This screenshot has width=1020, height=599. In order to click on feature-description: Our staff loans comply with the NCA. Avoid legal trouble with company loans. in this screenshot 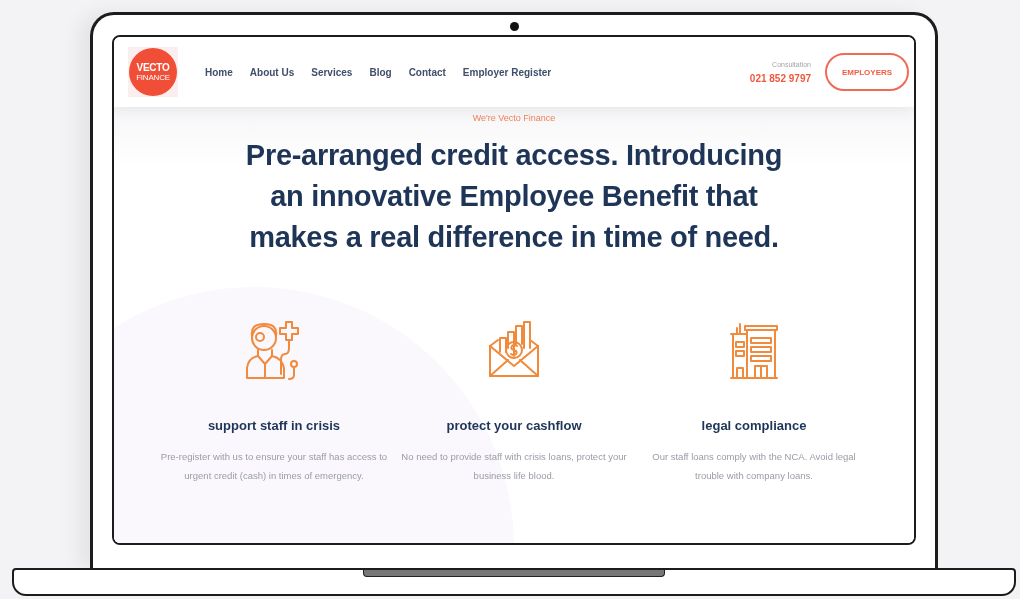, I will do `click(754, 466)`.